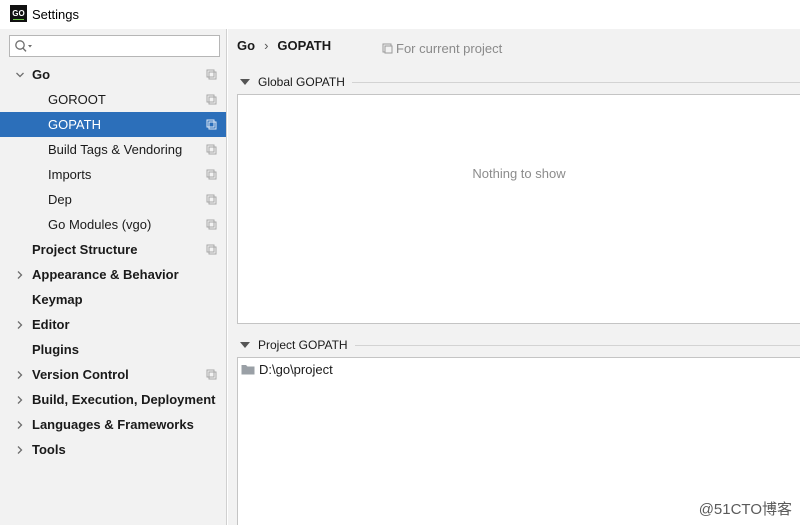 The image size is (800, 525). I want to click on sidebar-item-label: Plugins, so click(55, 349).